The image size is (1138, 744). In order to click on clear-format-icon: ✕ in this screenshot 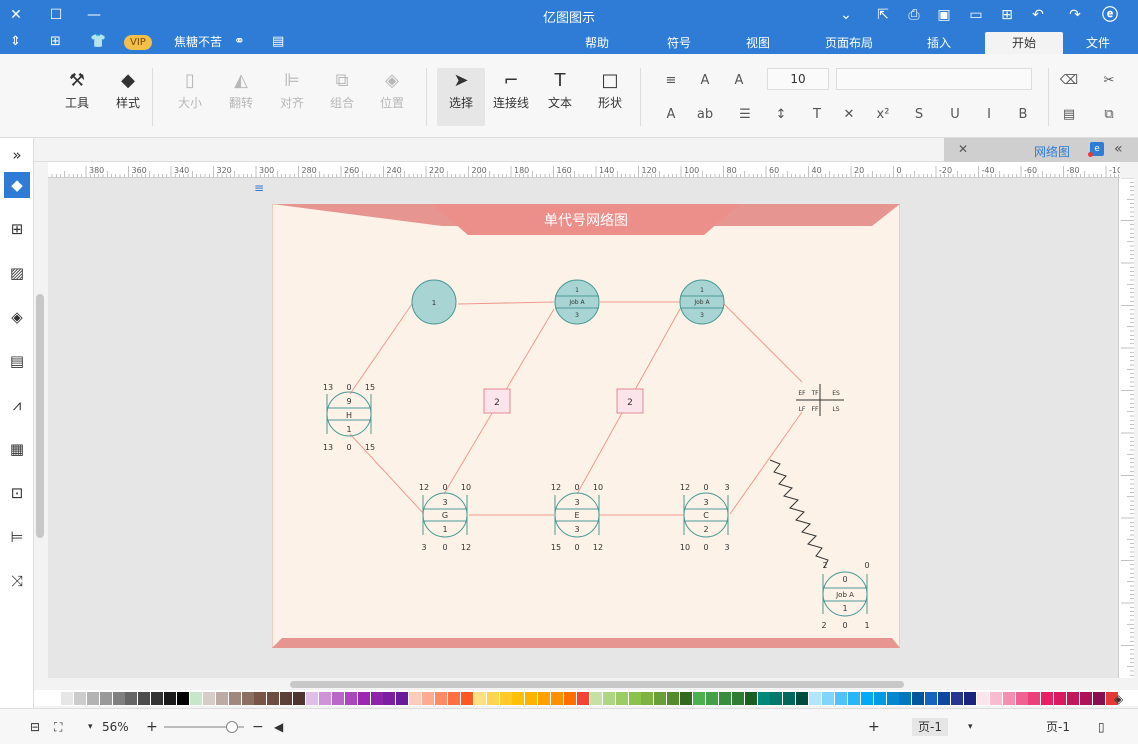, I will do `click(849, 115)`.